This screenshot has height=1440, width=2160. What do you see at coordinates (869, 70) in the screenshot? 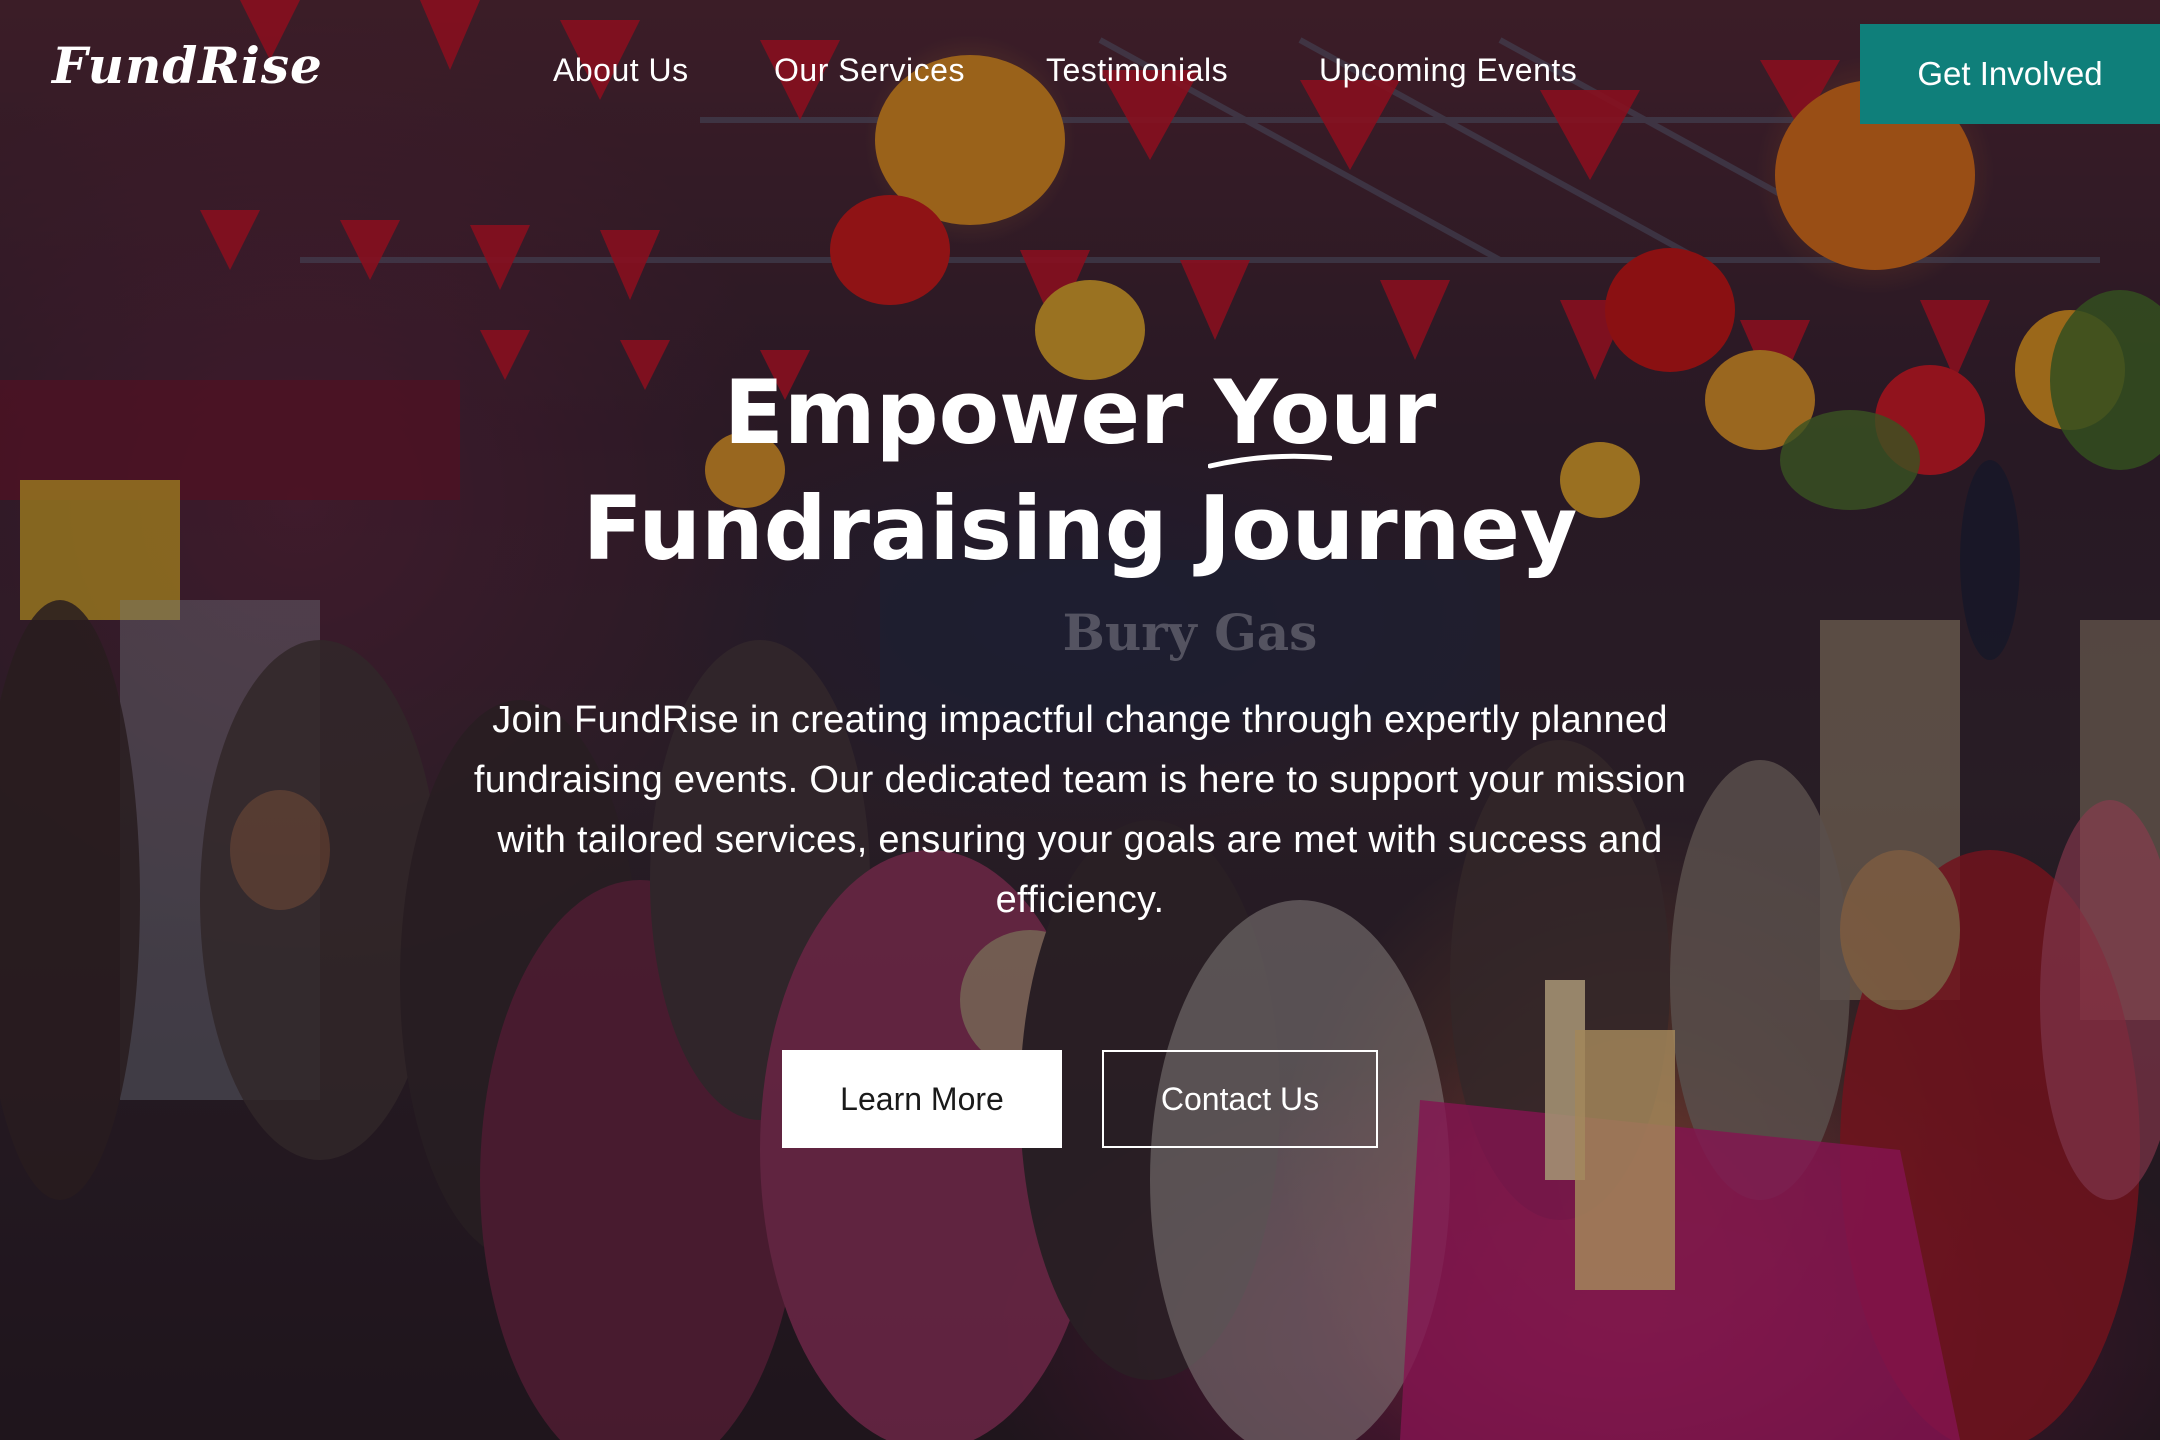
I see `nav-link-our-services: Our Services` at bounding box center [869, 70].